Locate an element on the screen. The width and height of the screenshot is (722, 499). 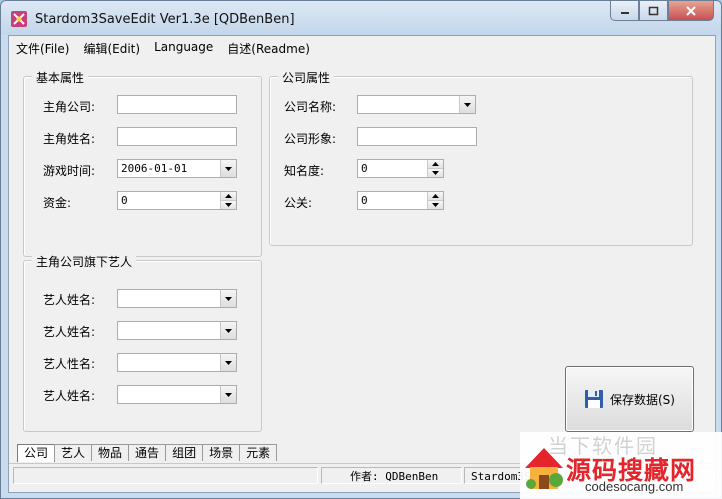
time-picker: 2006-01-01 is located at coordinates (177, 168).